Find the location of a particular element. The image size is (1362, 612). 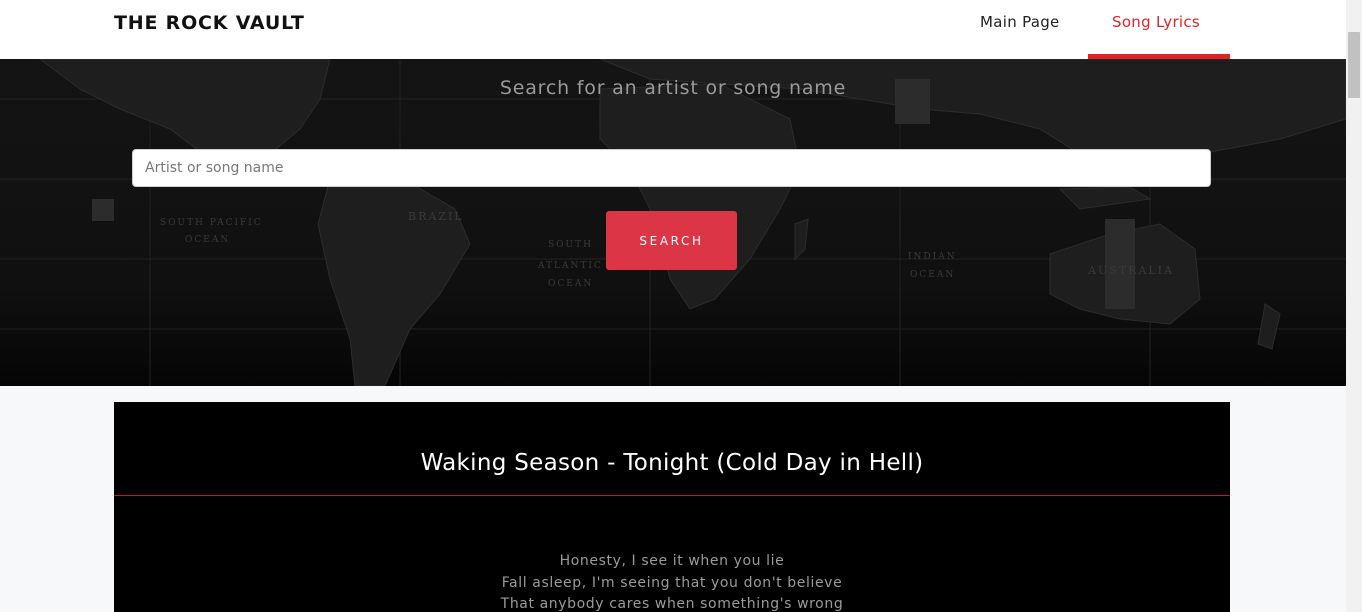

navbar: THE ROCK VAULT Main Page Song Lyrics is located at coordinates (673, 29).